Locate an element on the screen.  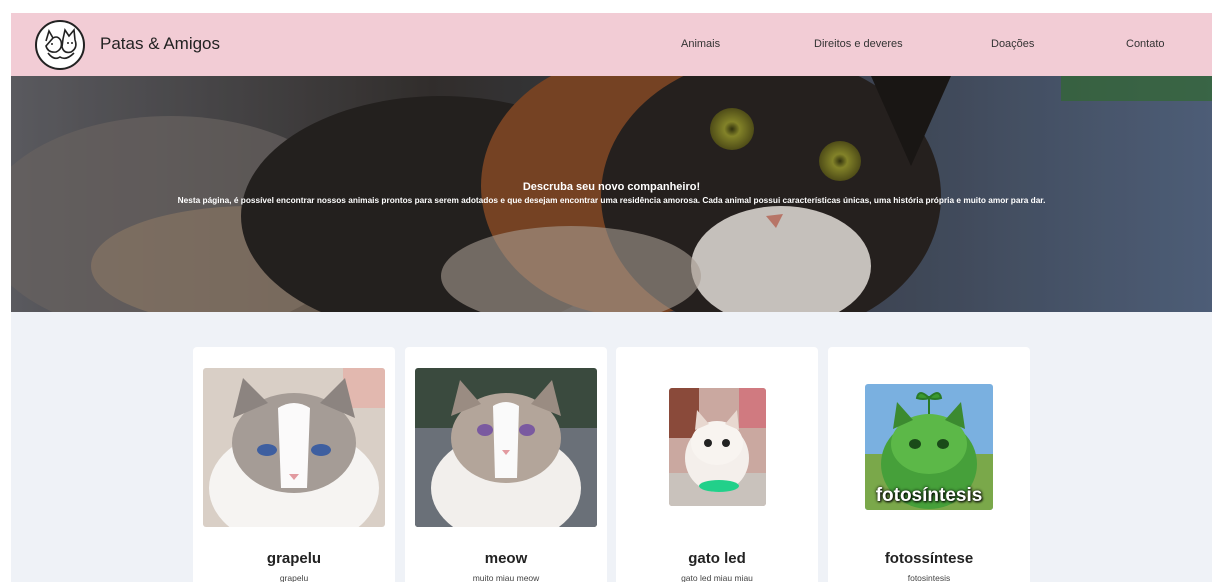
animal-card: gato led gato led miau miau is located at coordinates (717, 464).